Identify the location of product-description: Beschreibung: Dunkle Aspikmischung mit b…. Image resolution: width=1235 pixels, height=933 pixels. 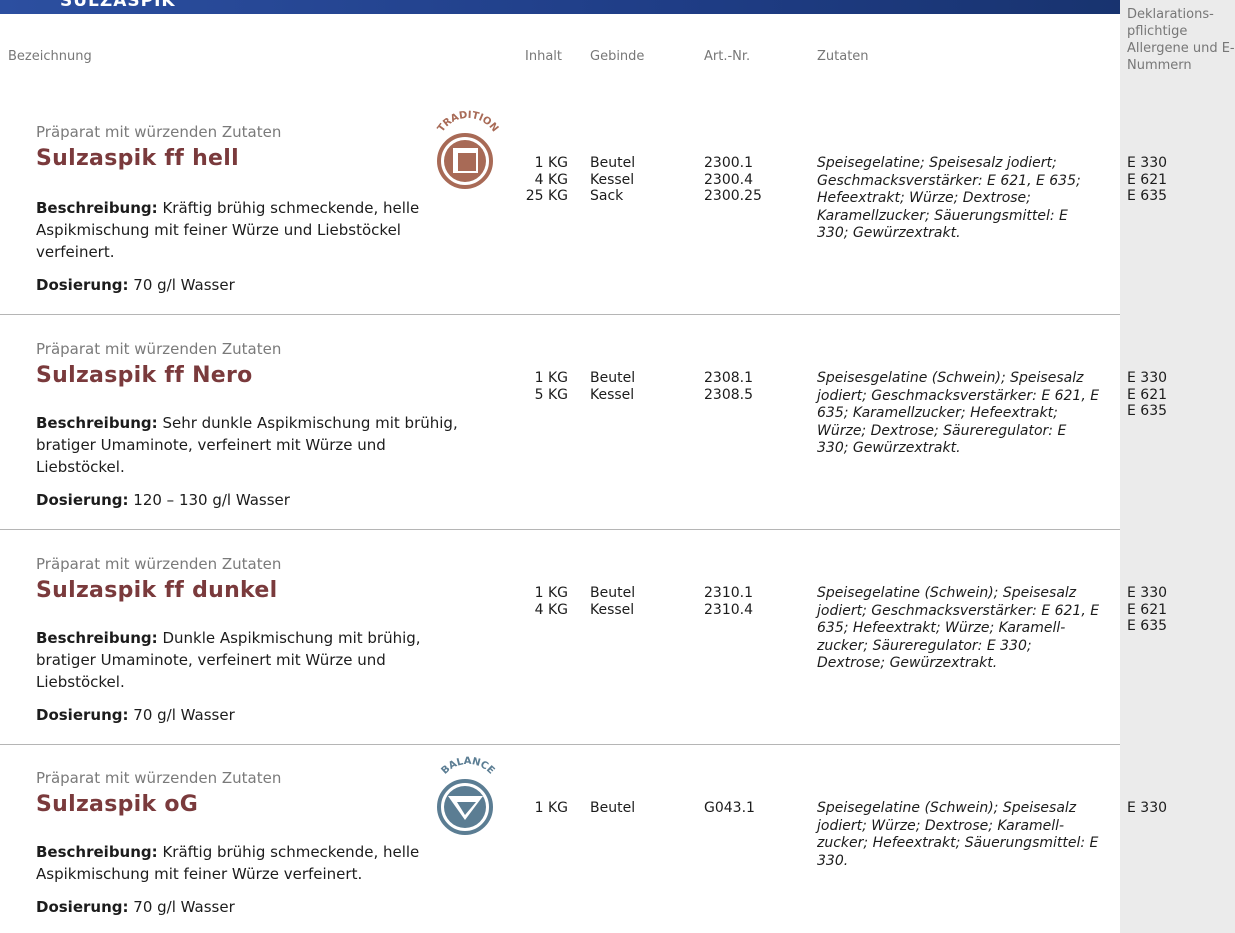
(228, 660).